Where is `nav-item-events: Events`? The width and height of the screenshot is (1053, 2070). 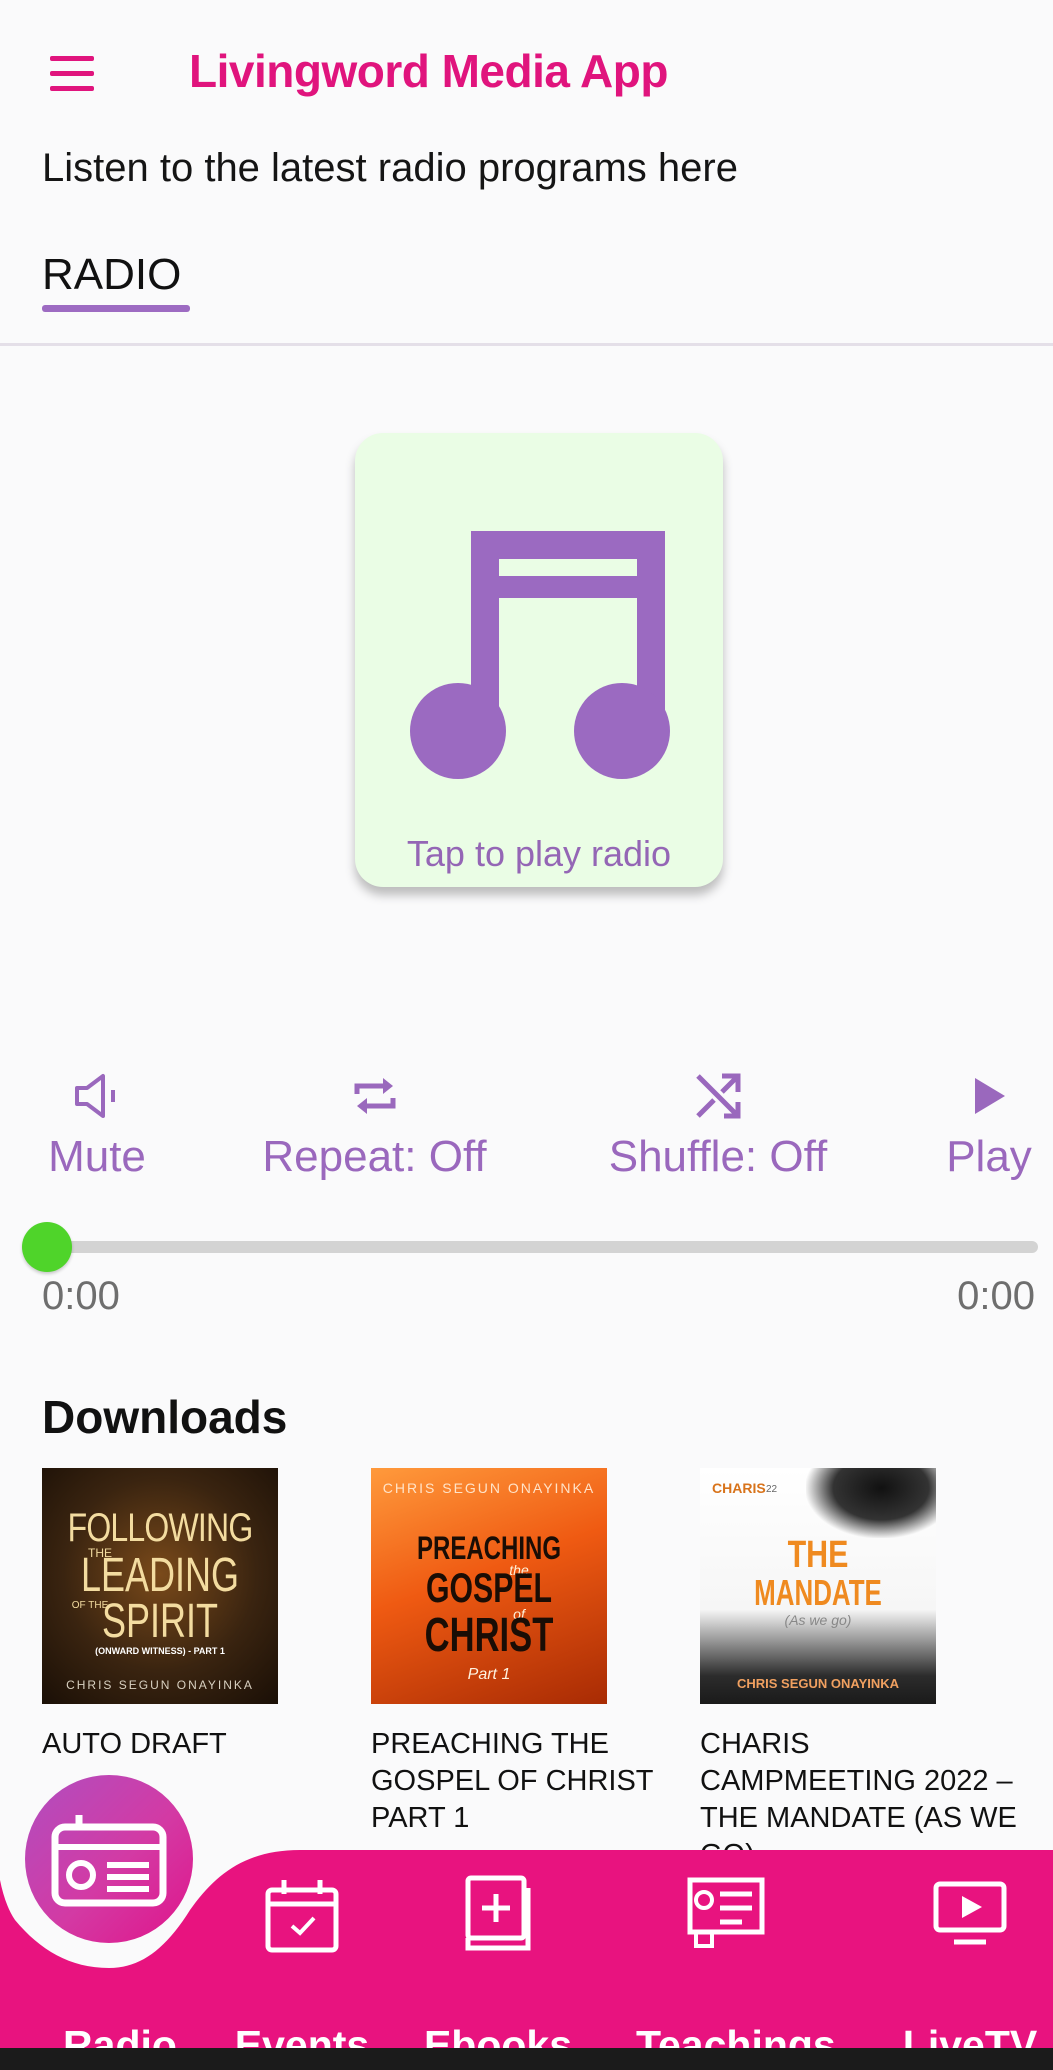
nav-item-events: Events is located at coordinates (302, 1959).